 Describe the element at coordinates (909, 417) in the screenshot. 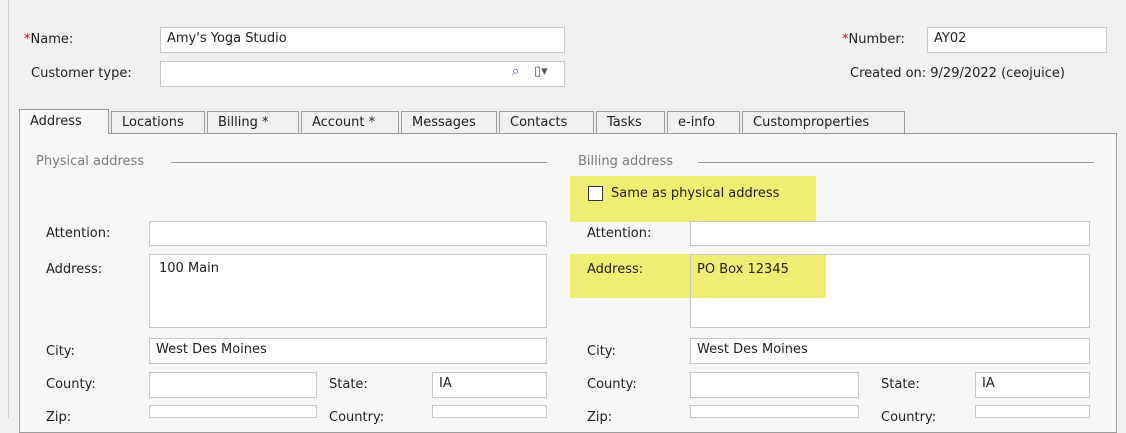

I see `billing-country-label: Country:` at that location.